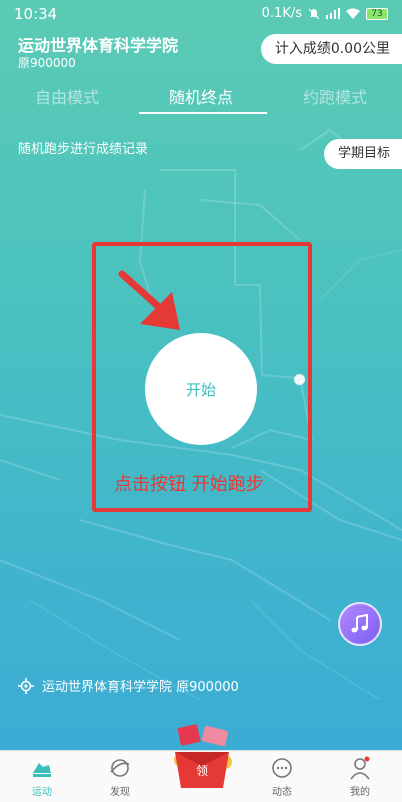 This screenshot has width=402, height=802. Describe the element at coordinates (353, 13) in the screenshot. I see `wifi-icon` at that location.